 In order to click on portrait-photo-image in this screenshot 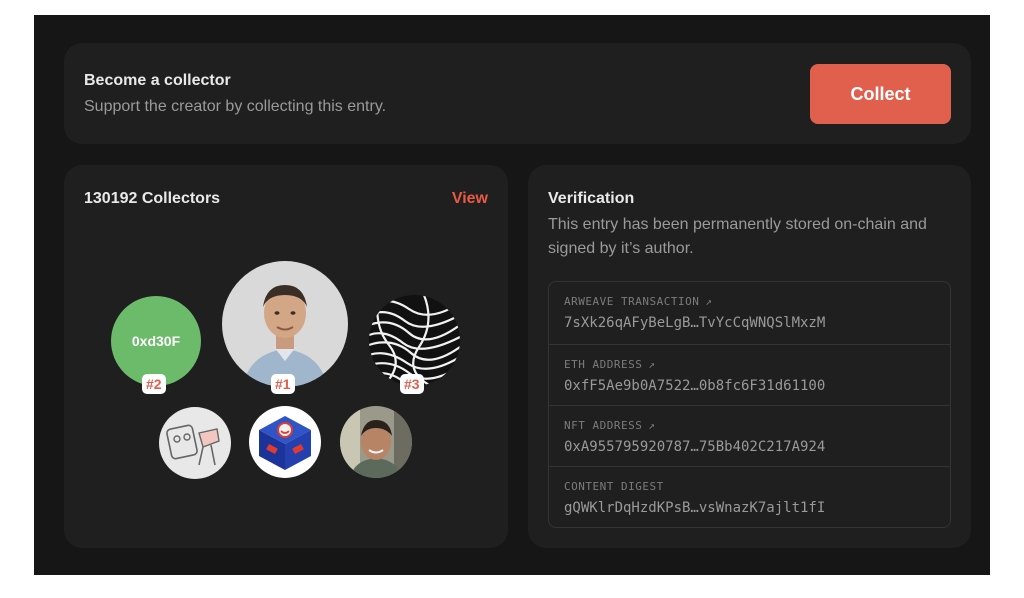, I will do `click(285, 324)`.